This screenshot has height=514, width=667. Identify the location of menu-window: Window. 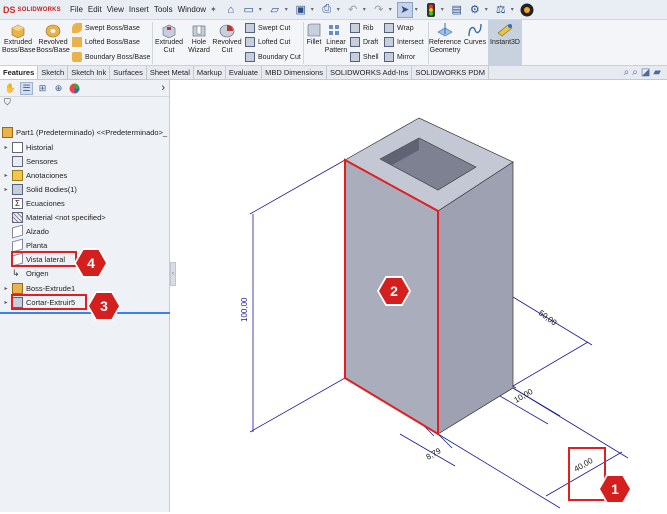
(192, 9).